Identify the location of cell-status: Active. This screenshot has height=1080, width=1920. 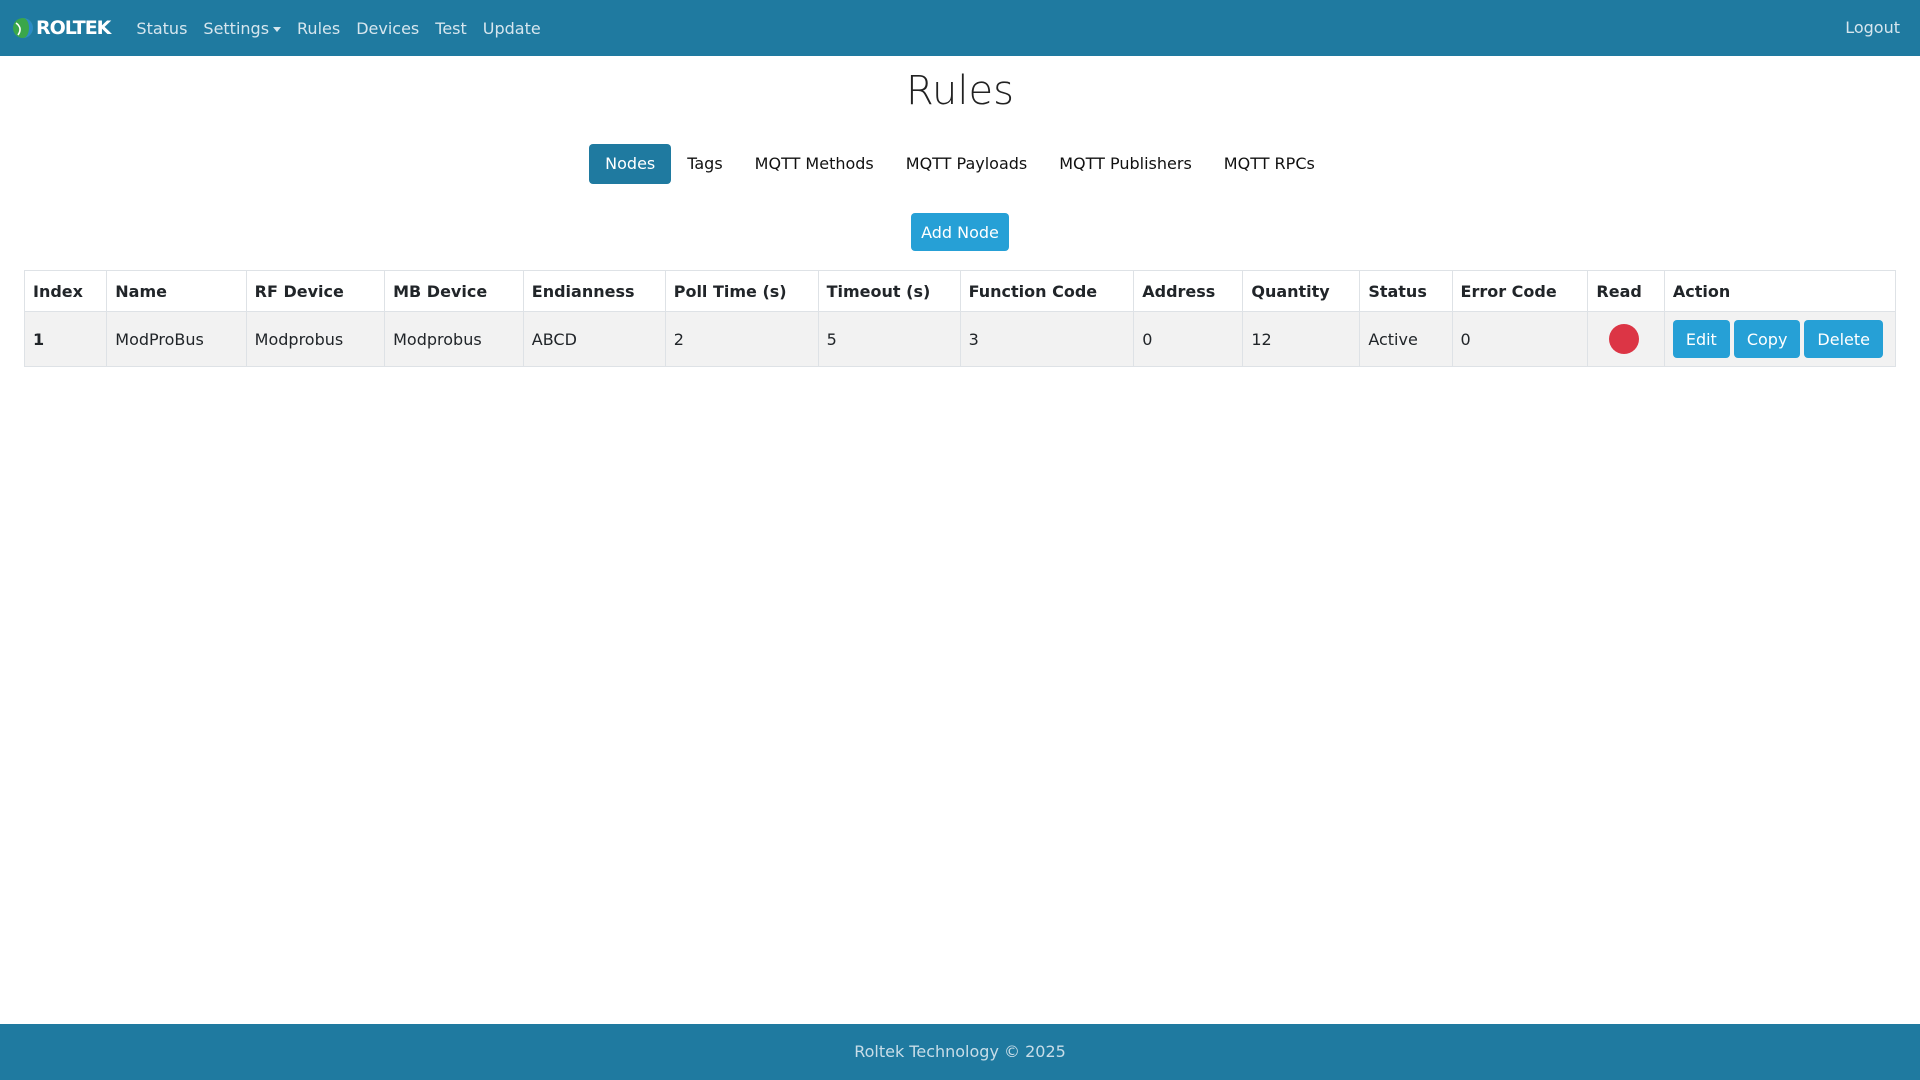
(1406, 339).